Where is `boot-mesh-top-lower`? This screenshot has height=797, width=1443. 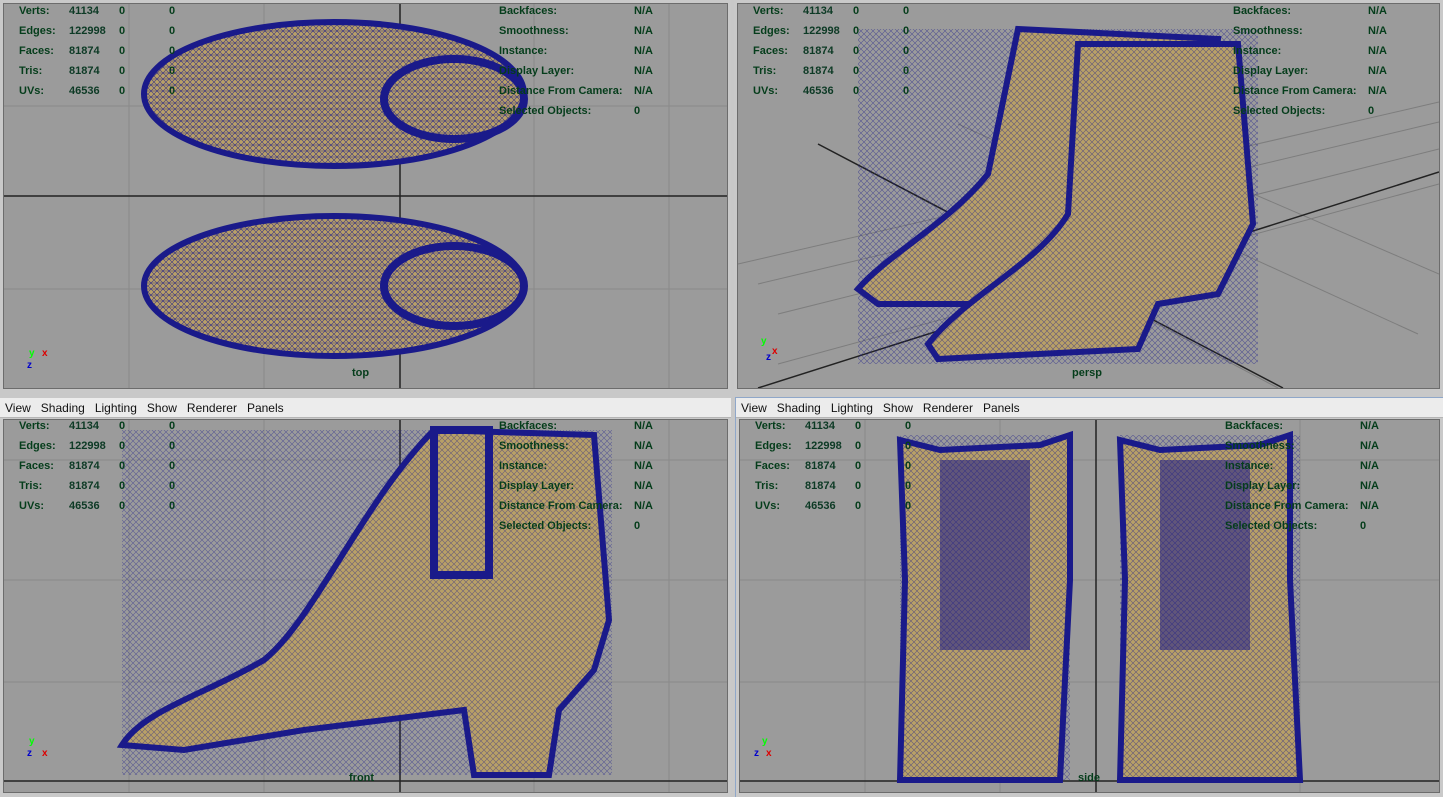 boot-mesh-top-lower is located at coordinates (334, 286).